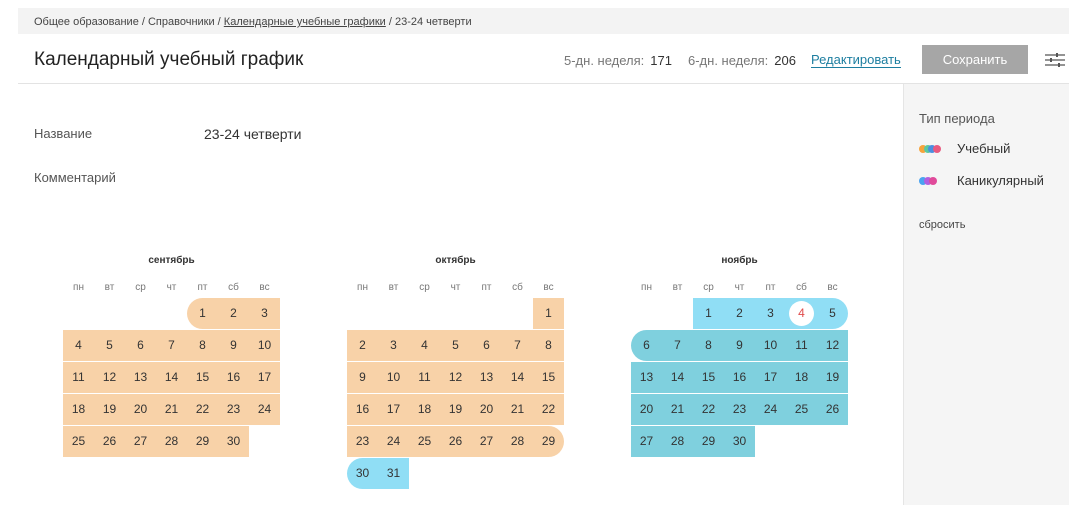 This screenshot has width=1069, height=505. Describe the element at coordinates (981, 180) in the screenshot. I see `legend-holiday: Каникулярный` at that location.